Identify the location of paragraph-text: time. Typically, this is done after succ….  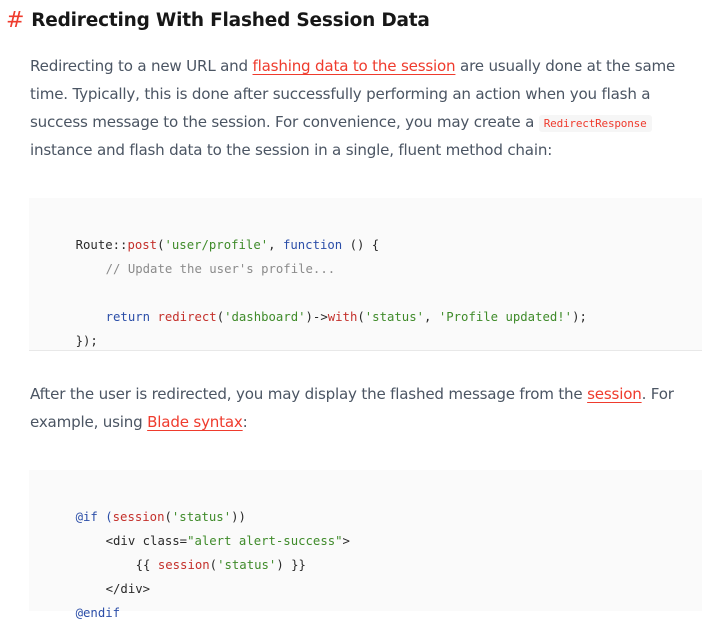
(340, 94).